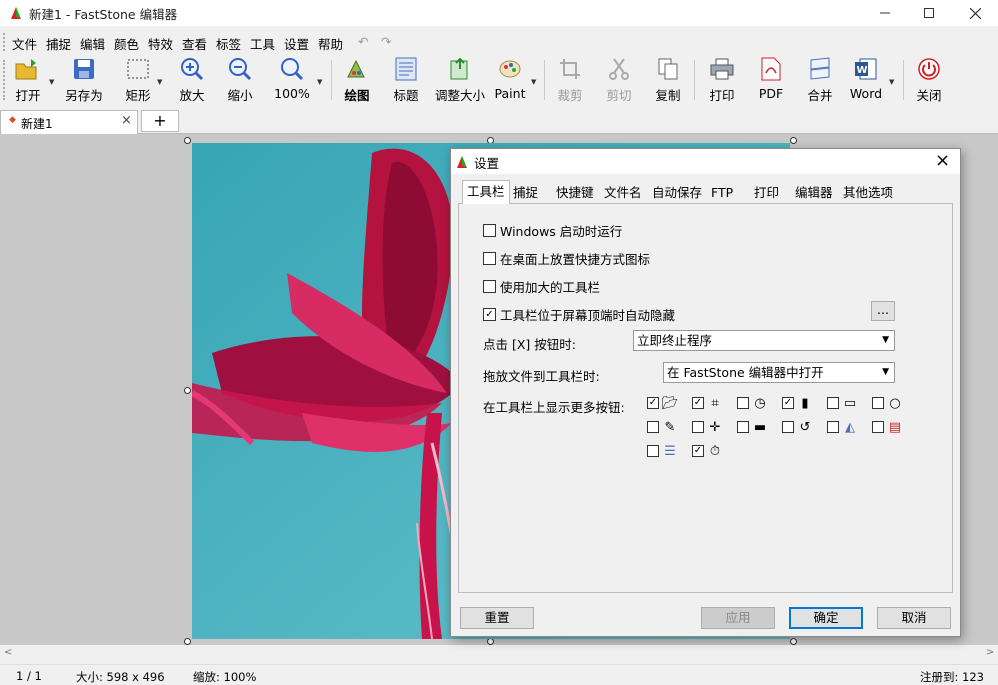  I want to click on crop-button: 裁剪, so click(570, 80).